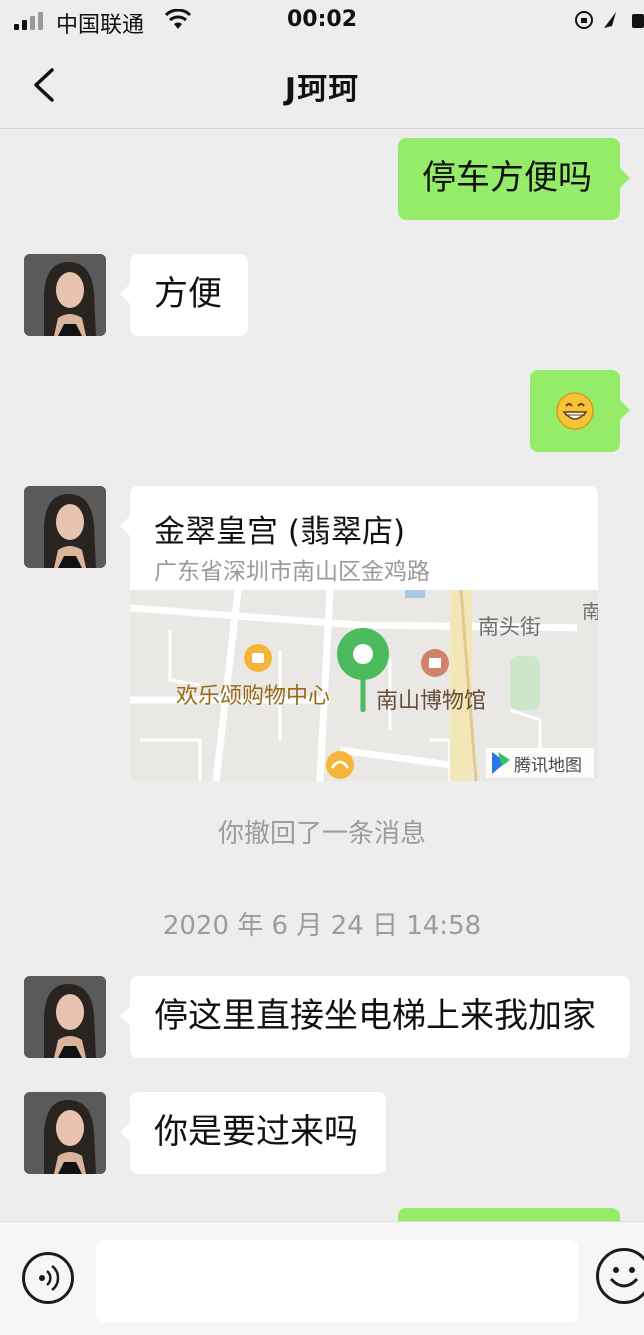  I want to click on map-label-museum: 南山博物馆, so click(431, 701).